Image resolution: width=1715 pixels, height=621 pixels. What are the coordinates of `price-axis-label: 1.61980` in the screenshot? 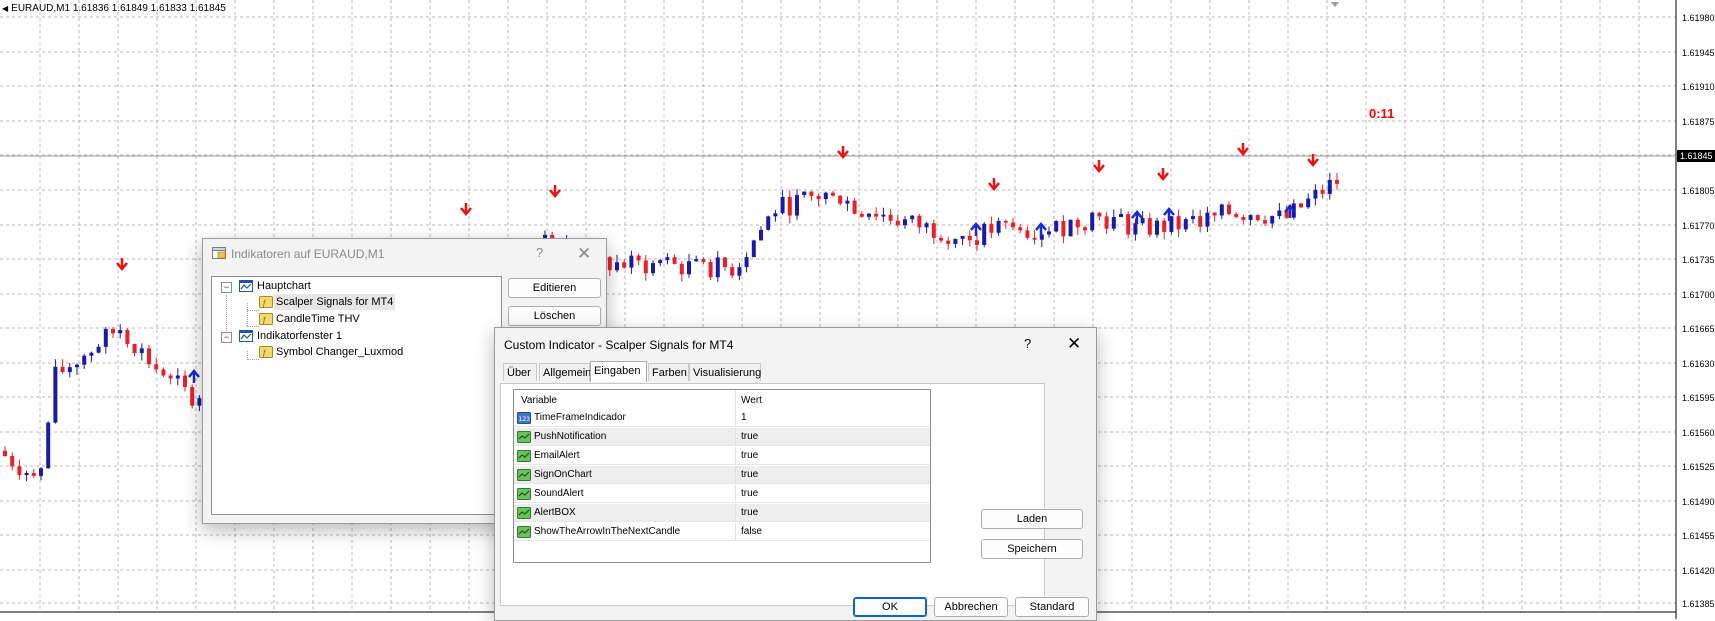 It's located at (1698, 18).